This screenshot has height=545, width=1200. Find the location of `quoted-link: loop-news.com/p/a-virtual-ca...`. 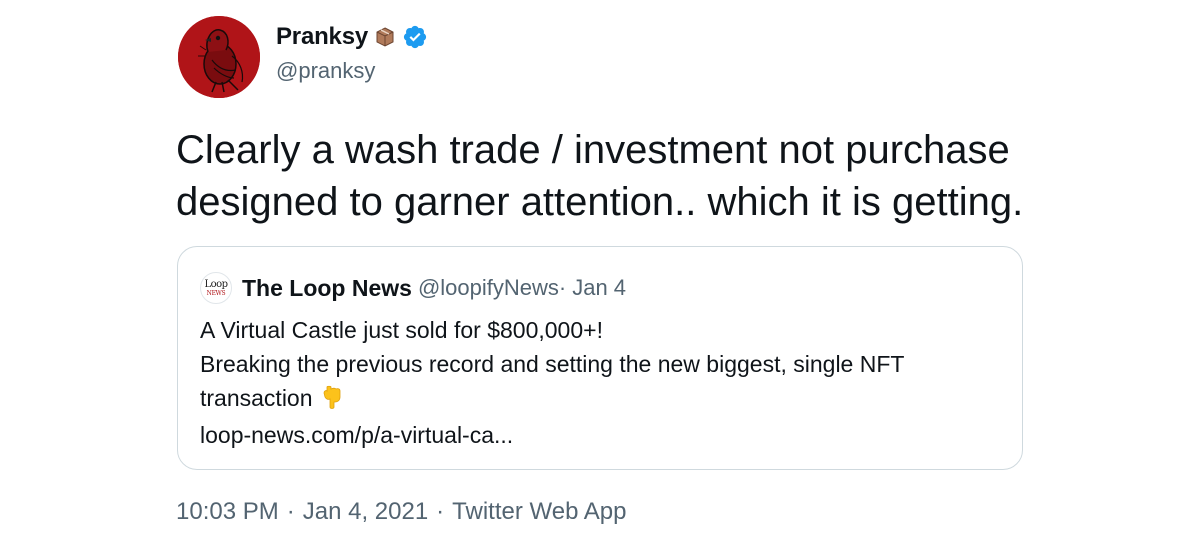

quoted-link: loop-news.com/p/a-virtual-ca... is located at coordinates (600, 435).